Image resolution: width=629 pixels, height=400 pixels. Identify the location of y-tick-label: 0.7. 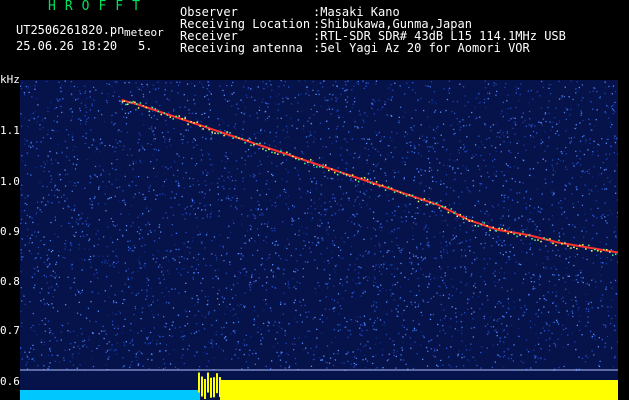
(10, 330).